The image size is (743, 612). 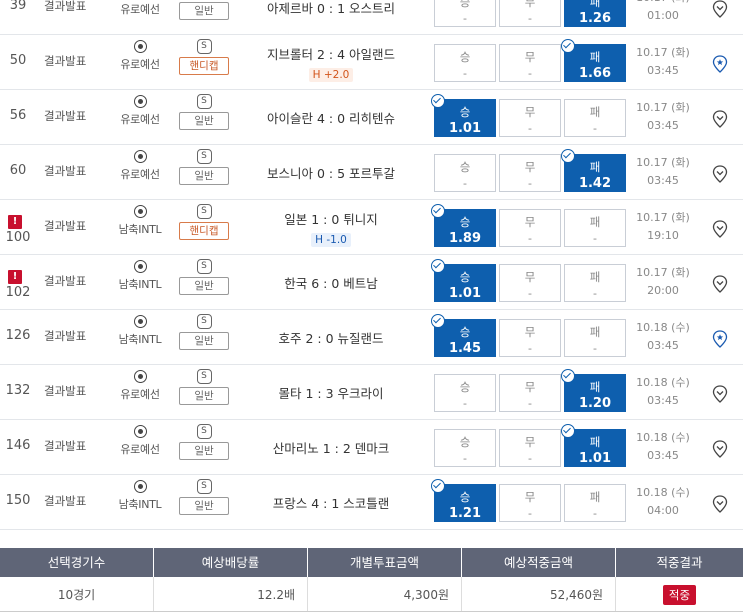 I want to click on match-info: 한국 6 : 0 베트남, so click(x=331, y=282).